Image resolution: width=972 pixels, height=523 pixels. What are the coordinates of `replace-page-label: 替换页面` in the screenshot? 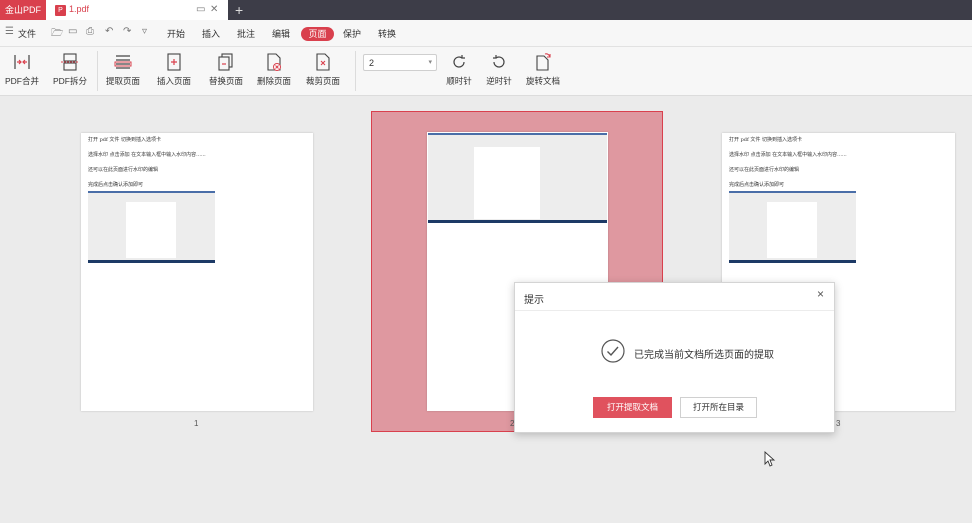 It's located at (225, 81).